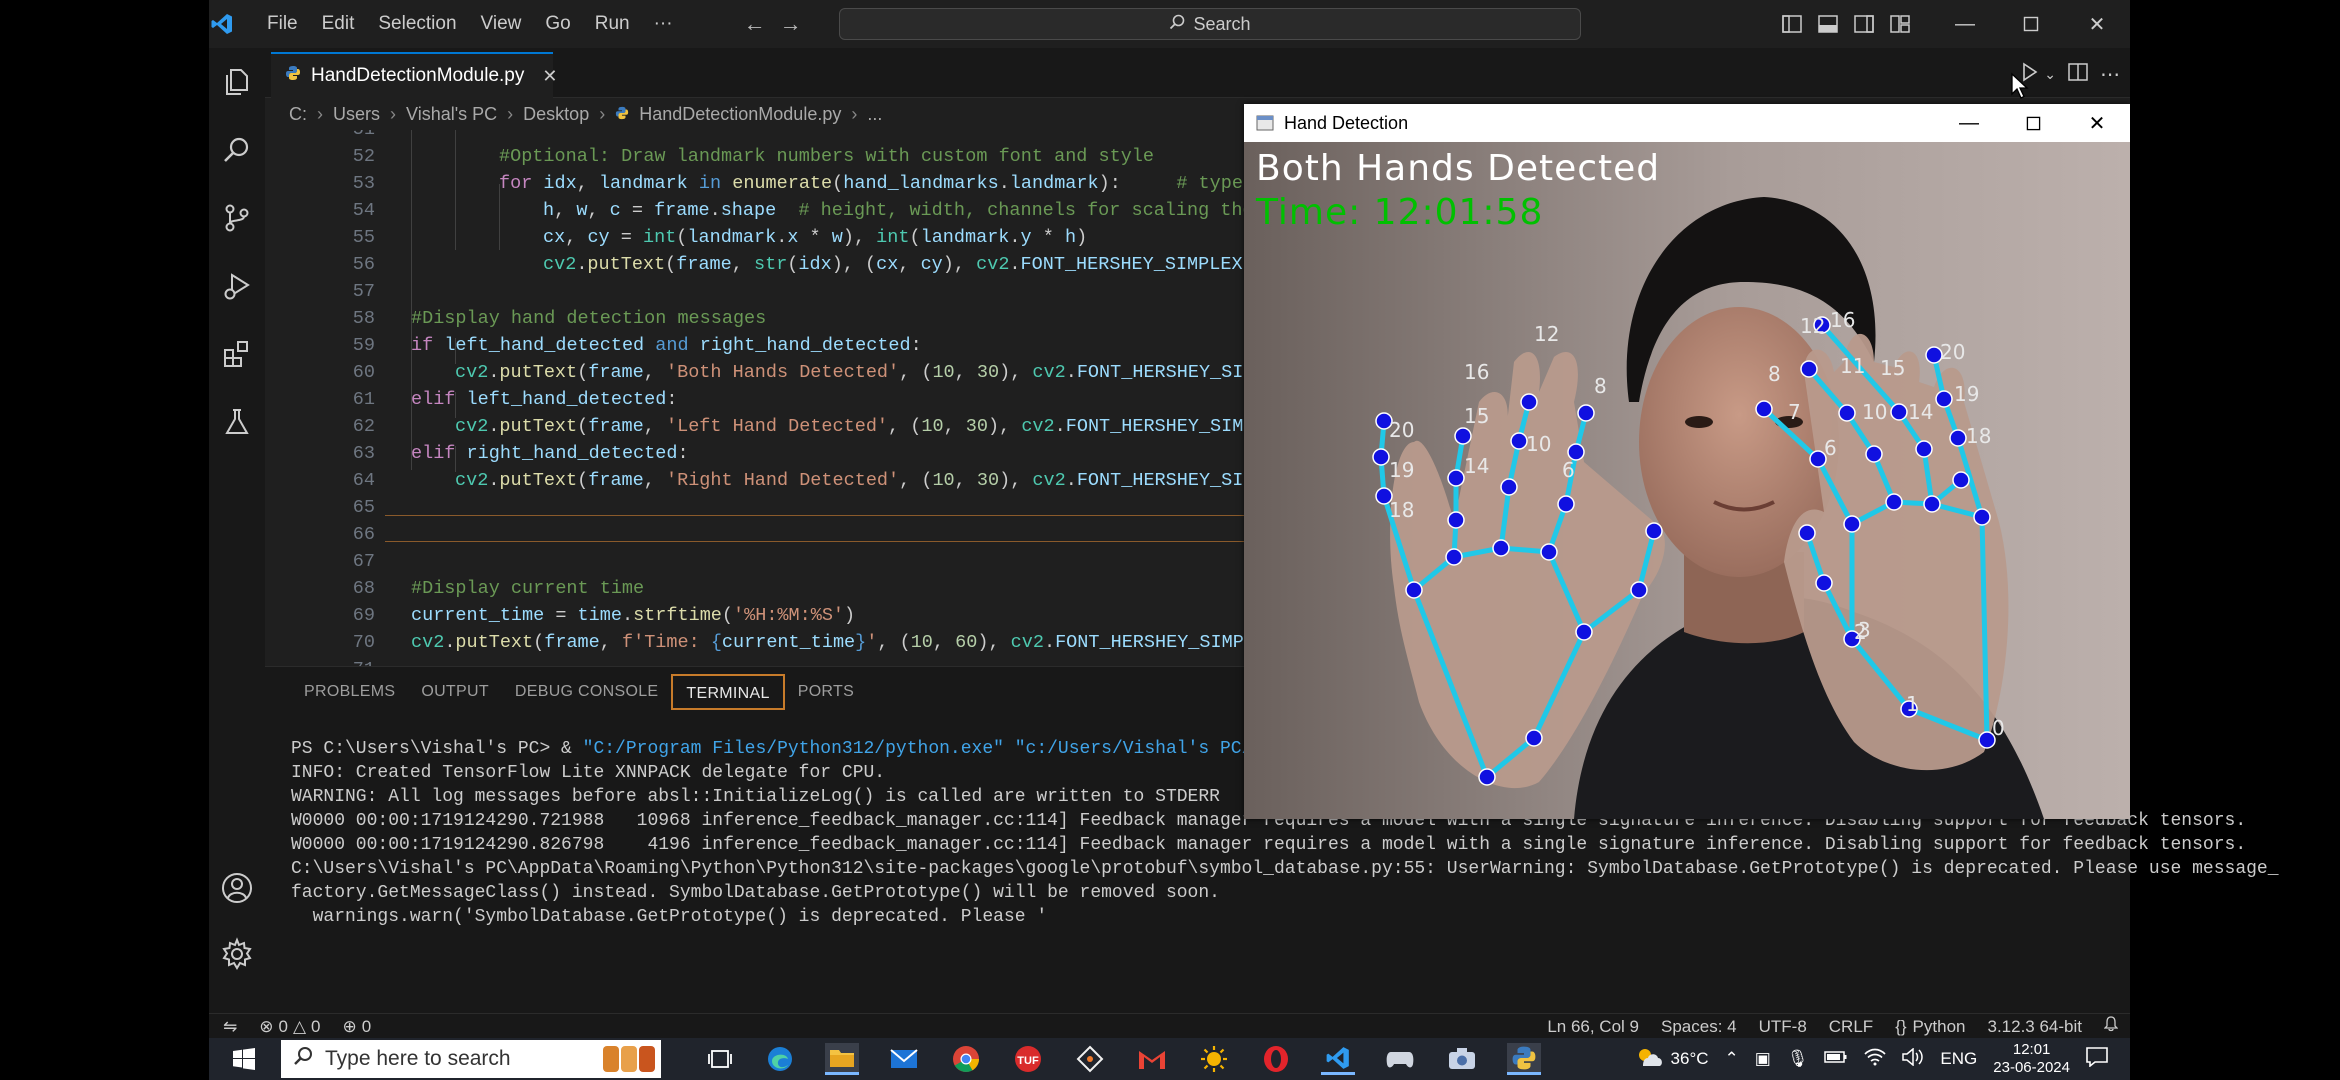  I want to click on settings-gear-icon, so click(237, 954).